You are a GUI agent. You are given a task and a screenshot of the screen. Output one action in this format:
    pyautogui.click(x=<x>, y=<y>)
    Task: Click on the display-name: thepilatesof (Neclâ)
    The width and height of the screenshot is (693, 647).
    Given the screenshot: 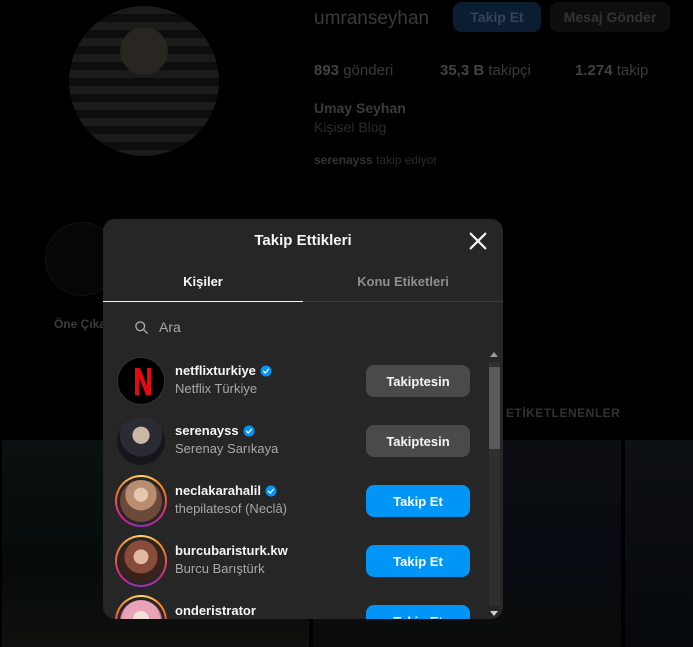 What is the action you would take?
    pyautogui.click(x=231, y=508)
    